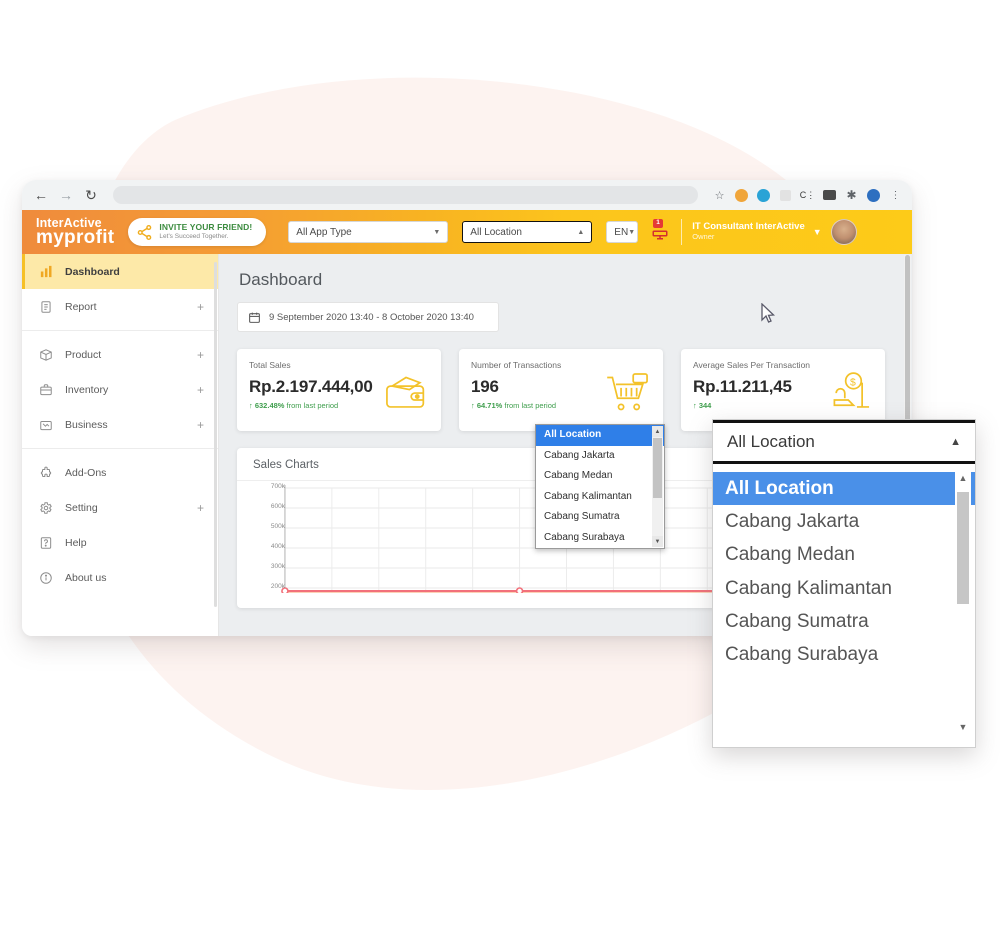 The height and width of the screenshot is (930, 1000). What do you see at coordinates (81, 306) in the screenshot?
I see `sidebar-item-label: Report` at bounding box center [81, 306].